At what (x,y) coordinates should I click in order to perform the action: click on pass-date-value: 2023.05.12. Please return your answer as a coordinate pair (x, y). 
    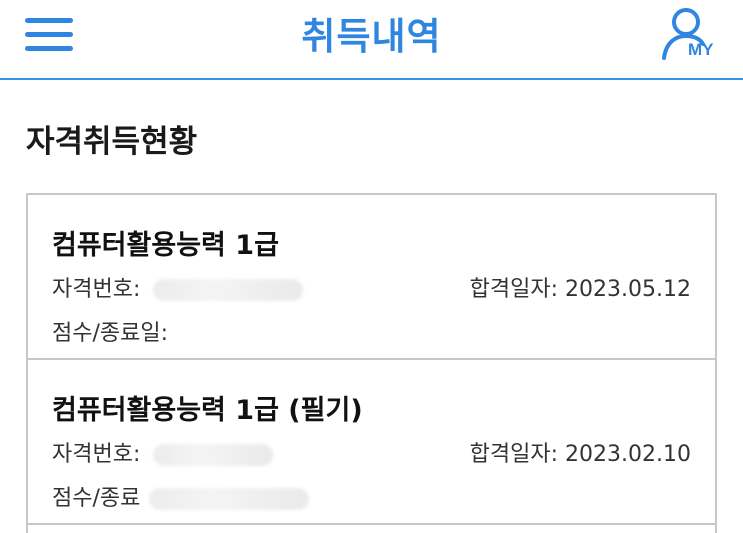
    Looking at the image, I should click on (628, 289).